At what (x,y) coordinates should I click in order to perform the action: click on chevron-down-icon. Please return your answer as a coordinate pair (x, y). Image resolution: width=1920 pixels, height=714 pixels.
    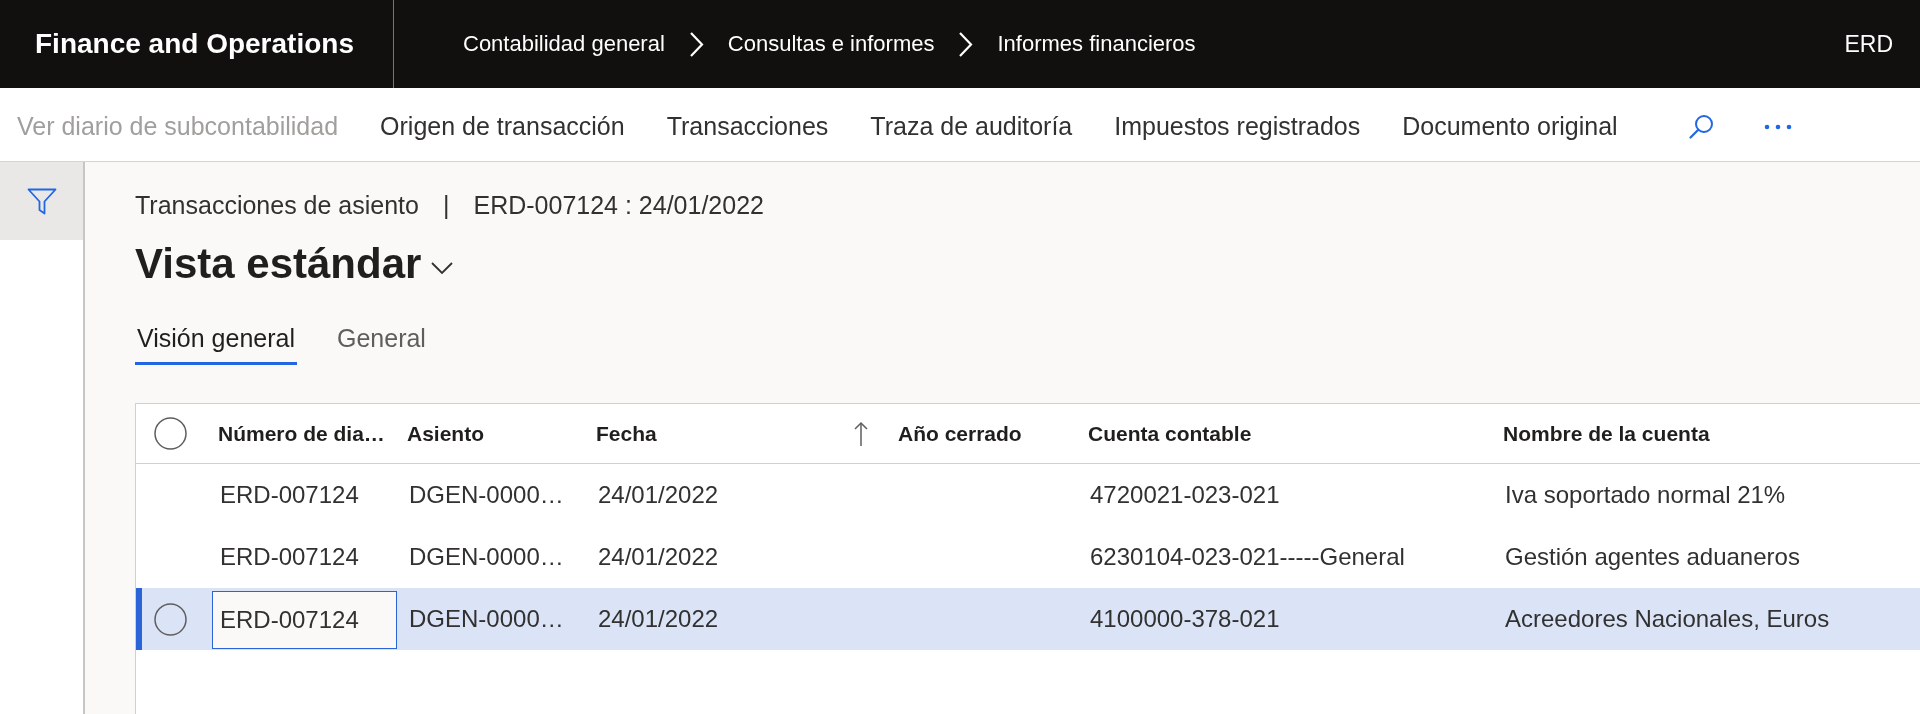
    Looking at the image, I should click on (442, 268).